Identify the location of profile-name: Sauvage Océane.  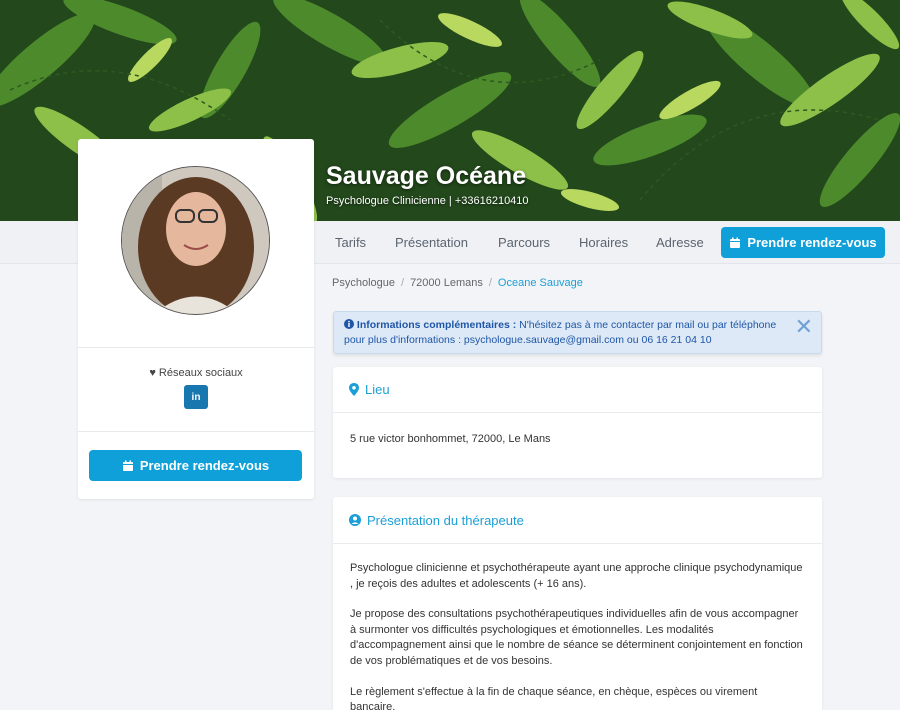
(426, 176).